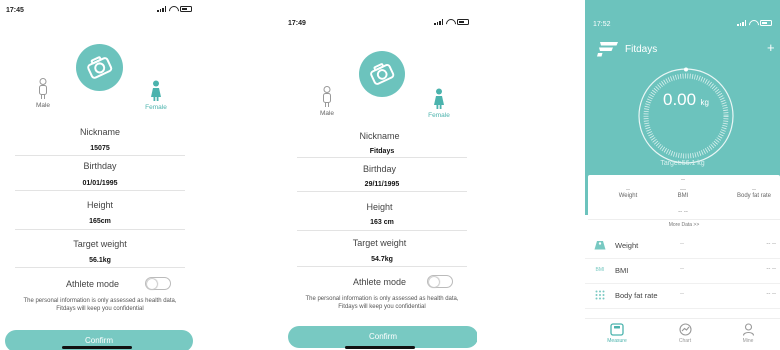 Image resolution: width=780 pixels, height=350 pixels. What do you see at coordinates (748, 333) in the screenshot?
I see `tab-mine: Mine` at bounding box center [748, 333].